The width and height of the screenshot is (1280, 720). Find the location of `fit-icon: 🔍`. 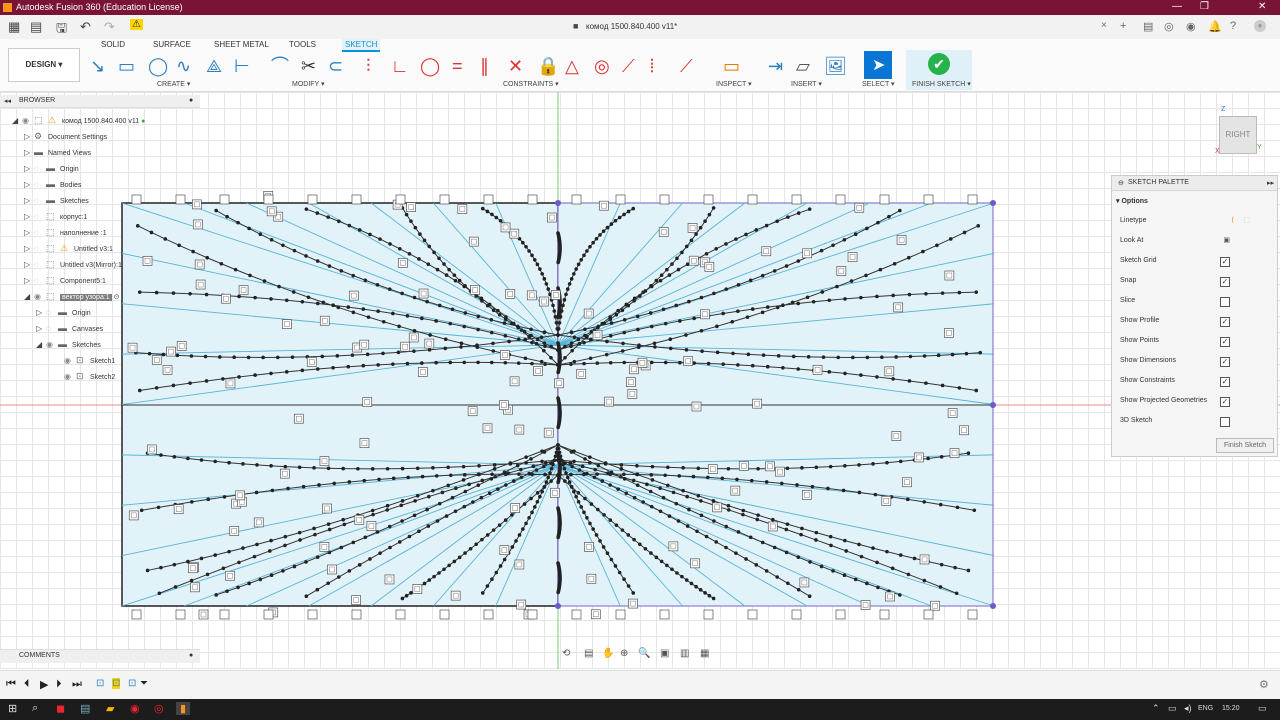

fit-icon: 🔍 is located at coordinates (644, 653).